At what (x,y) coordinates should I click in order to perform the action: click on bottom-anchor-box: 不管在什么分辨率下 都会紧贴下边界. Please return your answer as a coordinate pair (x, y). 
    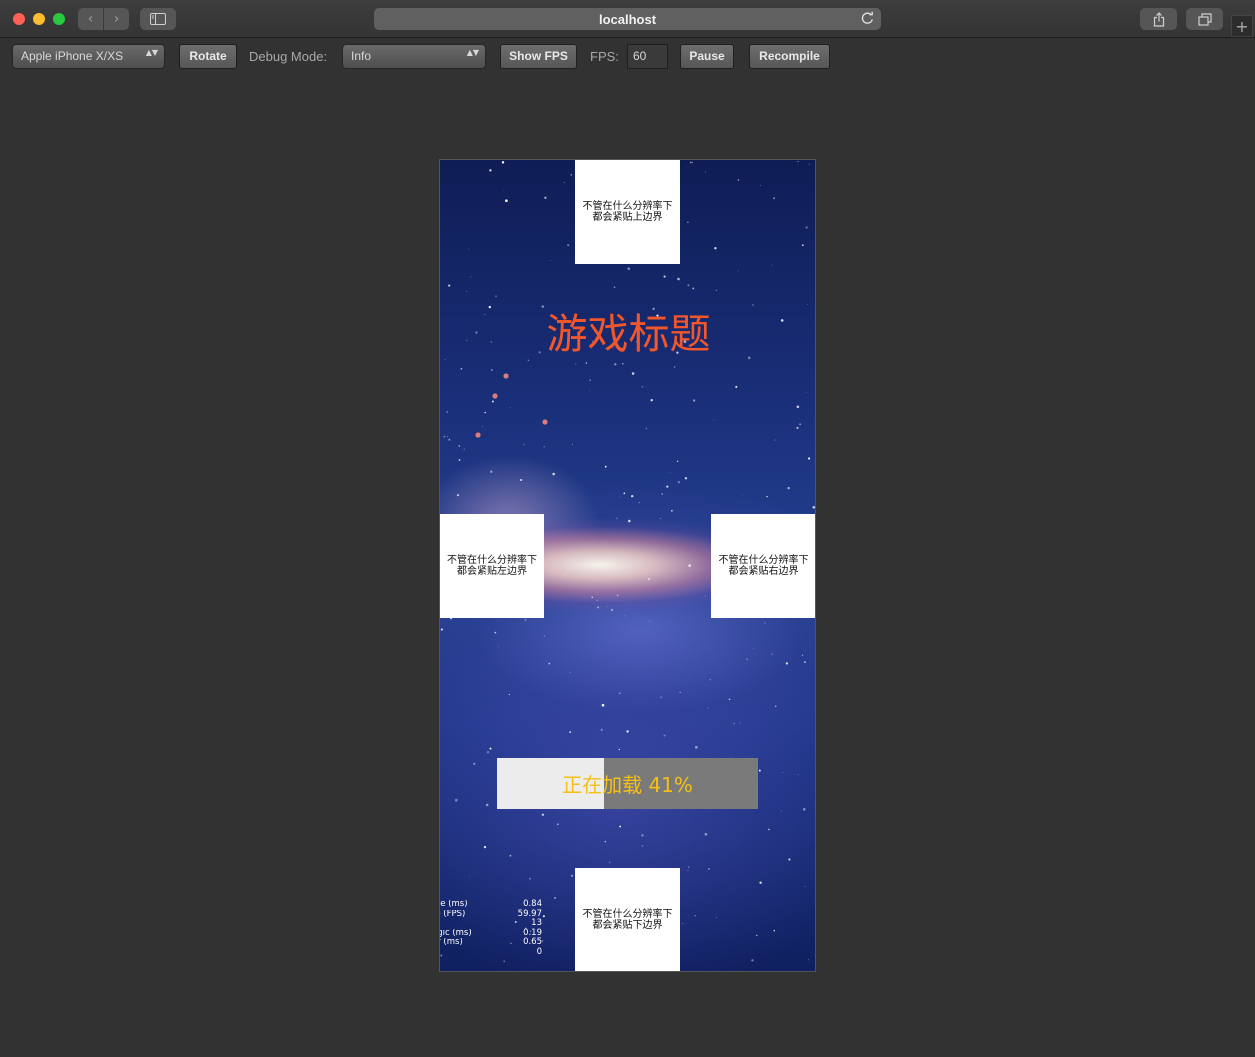
    Looking at the image, I should click on (627, 919).